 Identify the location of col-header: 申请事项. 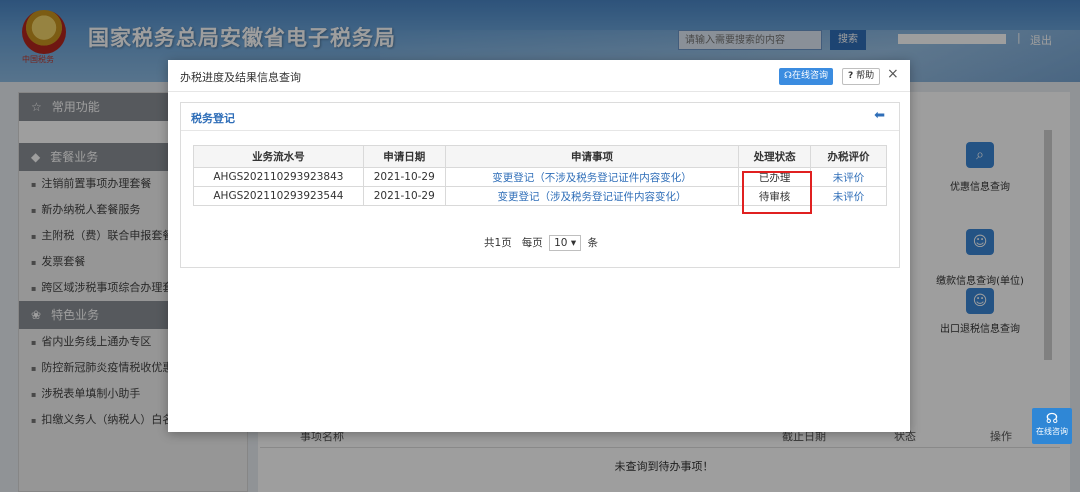
(592, 156).